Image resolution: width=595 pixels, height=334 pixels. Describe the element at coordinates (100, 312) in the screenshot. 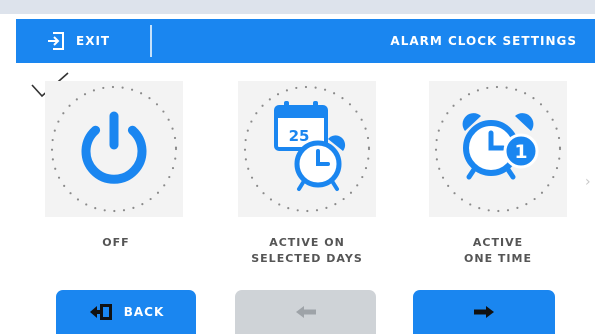

I see `back-door-icon` at that location.